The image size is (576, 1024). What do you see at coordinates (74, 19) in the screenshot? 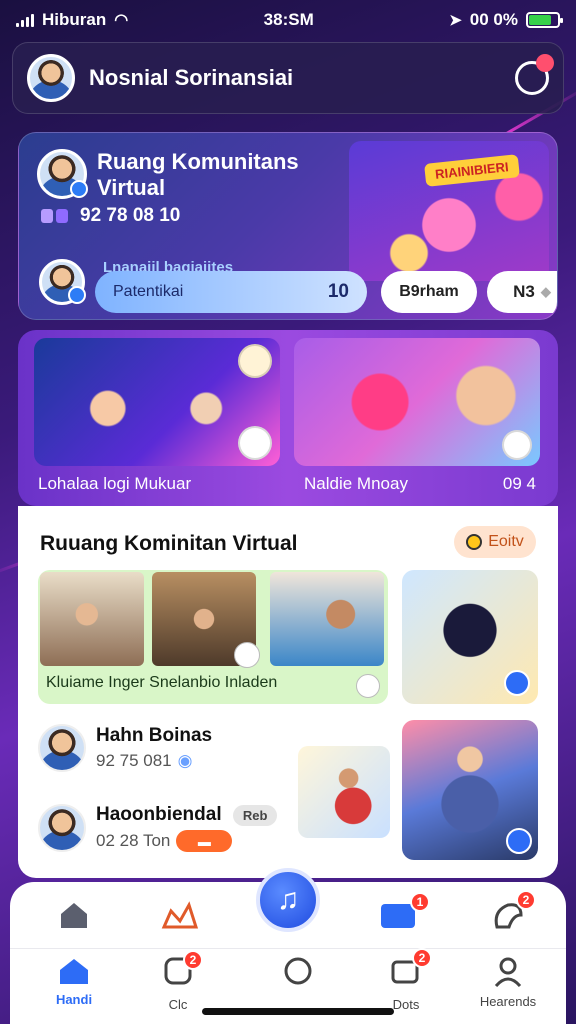
I see `carrier-label: Hiburan` at bounding box center [74, 19].